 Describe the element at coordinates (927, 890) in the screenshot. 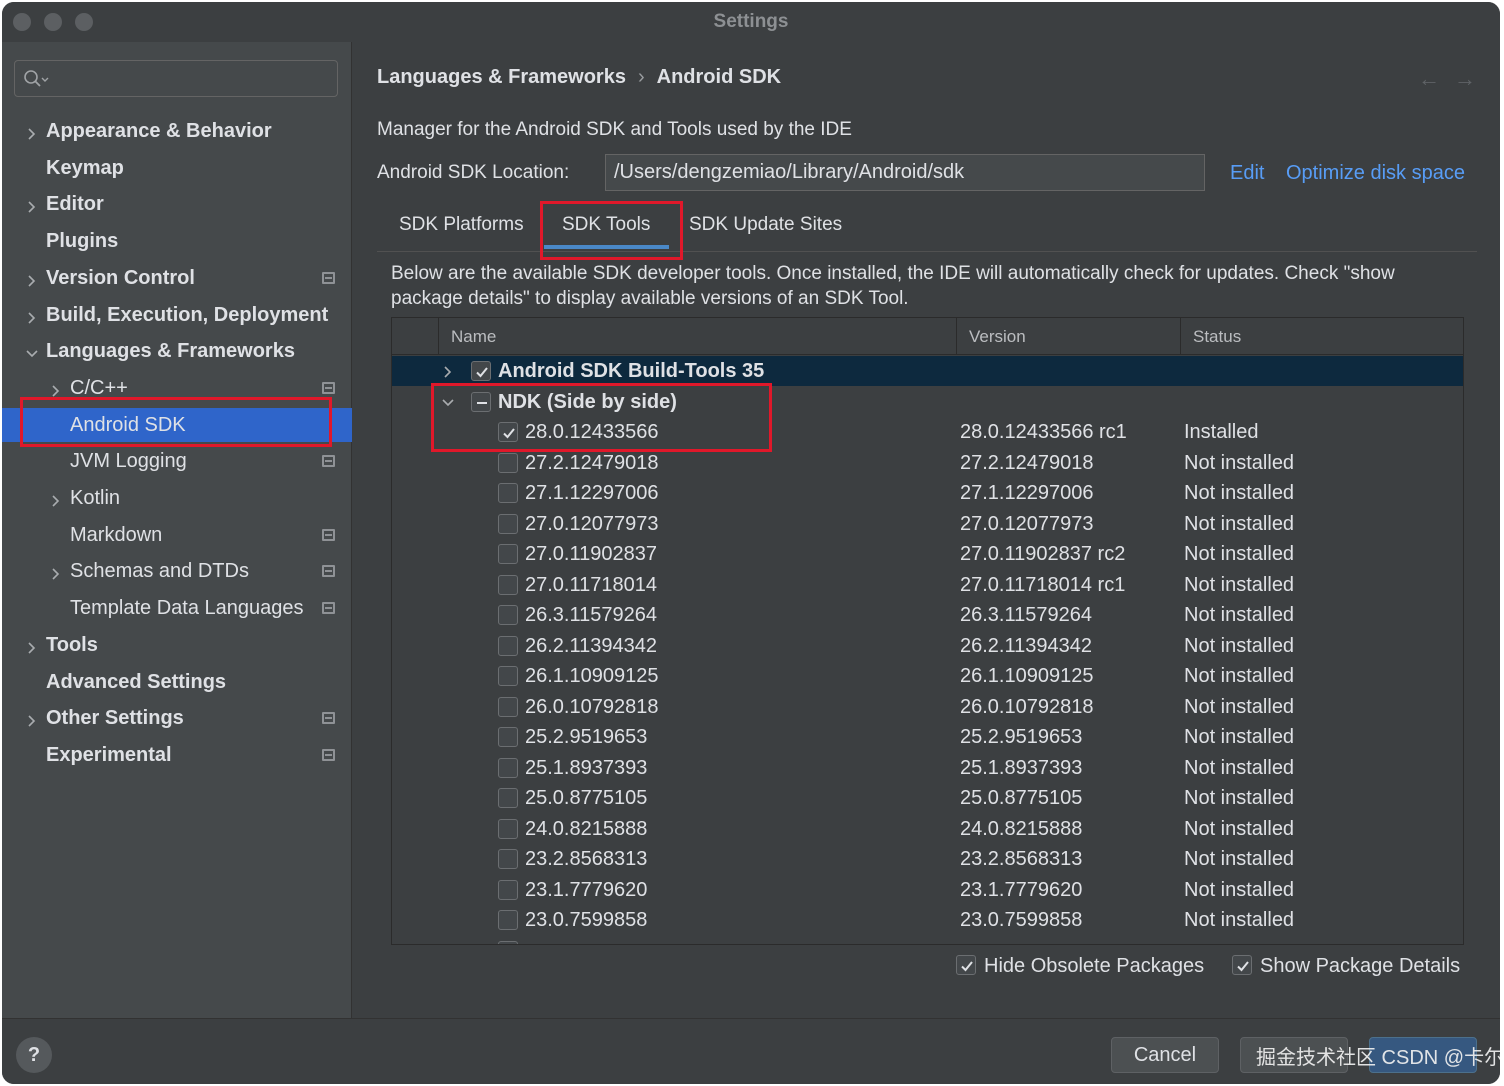

I see `table-row: 23.1.7779620 23.1.7779620 Not installed` at that location.